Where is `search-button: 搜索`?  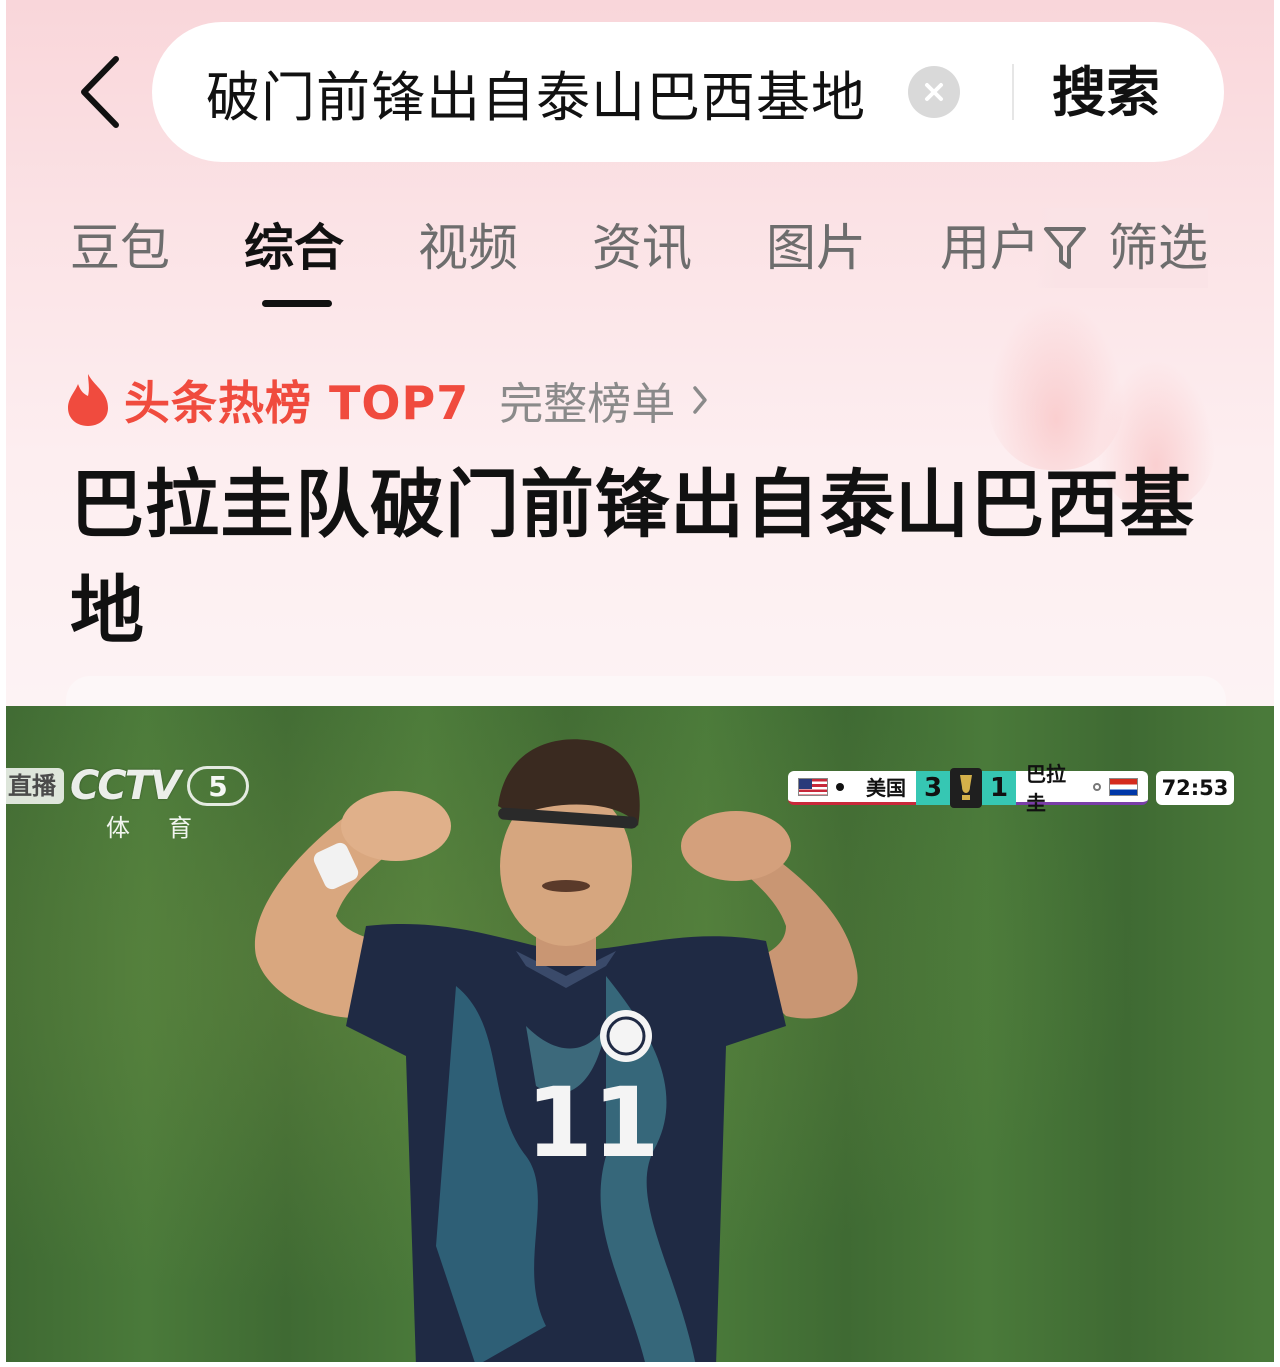 search-button: 搜索 is located at coordinates (1106, 93).